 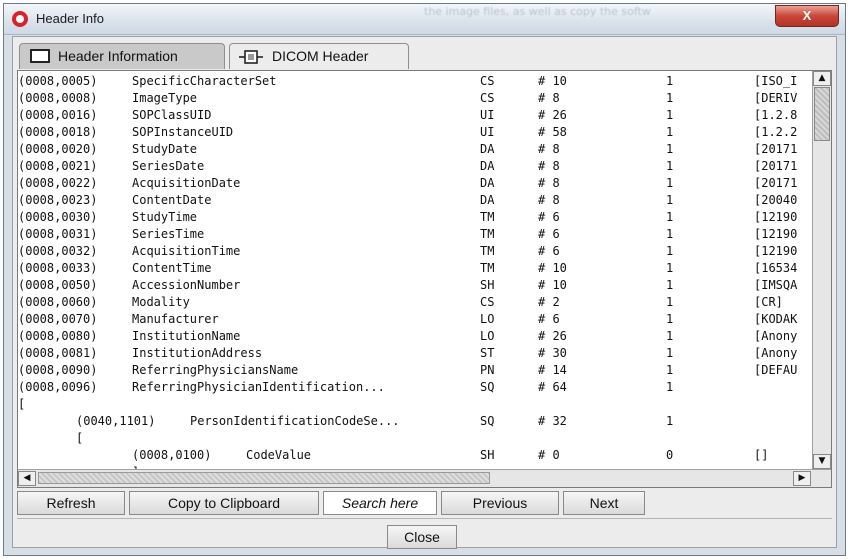 What do you see at coordinates (604, 503) in the screenshot?
I see `next-button: Next` at bounding box center [604, 503].